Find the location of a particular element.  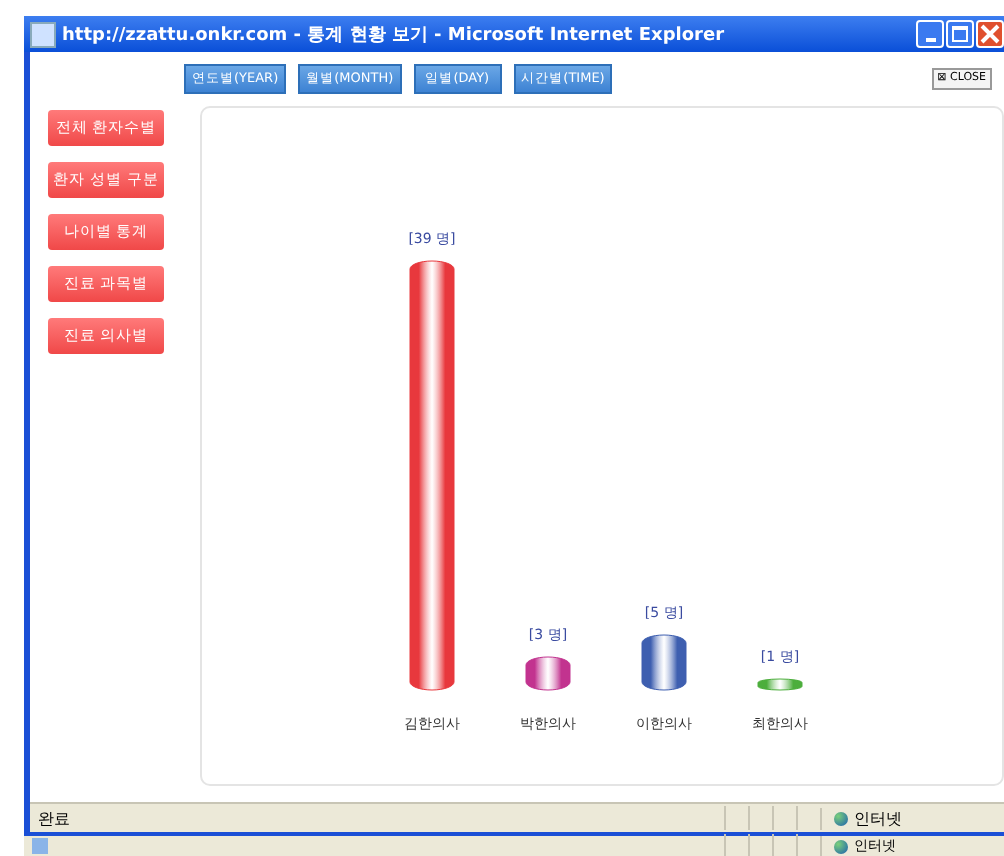

maximize-button is located at coordinates (960, 34).